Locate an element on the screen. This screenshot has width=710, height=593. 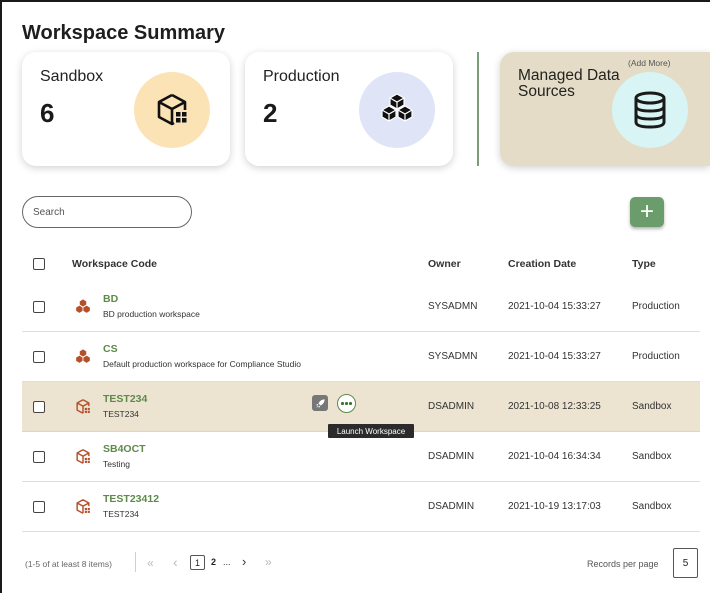
card-divider is located at coordinates (478, 109).